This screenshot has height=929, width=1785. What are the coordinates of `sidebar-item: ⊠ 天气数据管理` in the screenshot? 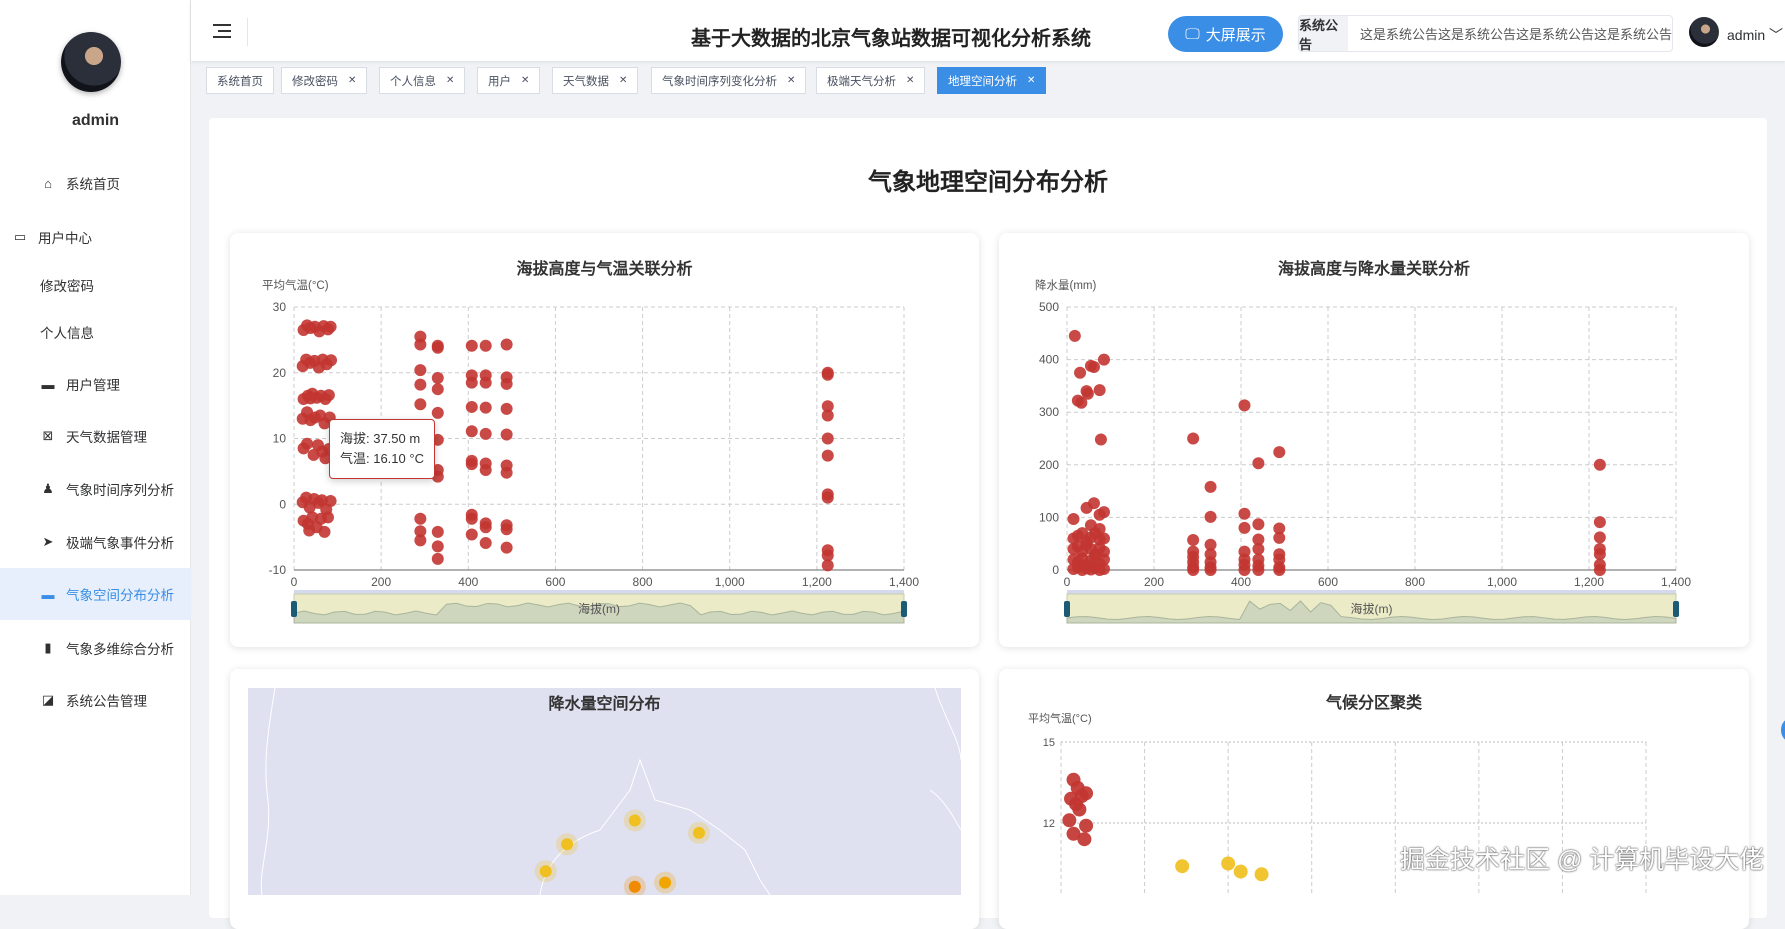 It's located at (95, 436).